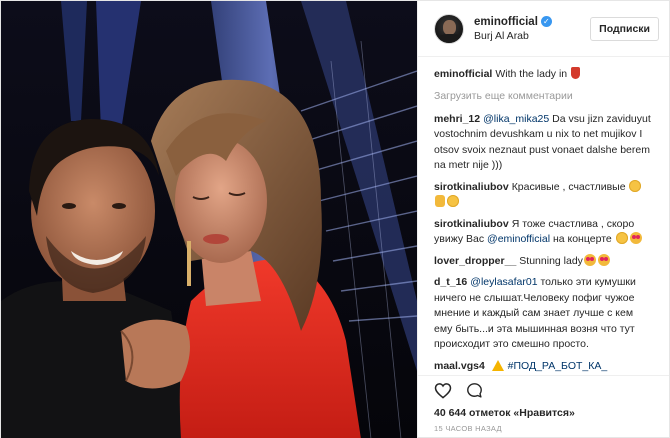 This screenshot has width=670, height=438. I want to click on dancer-emoji-icon, so click(576, 73).